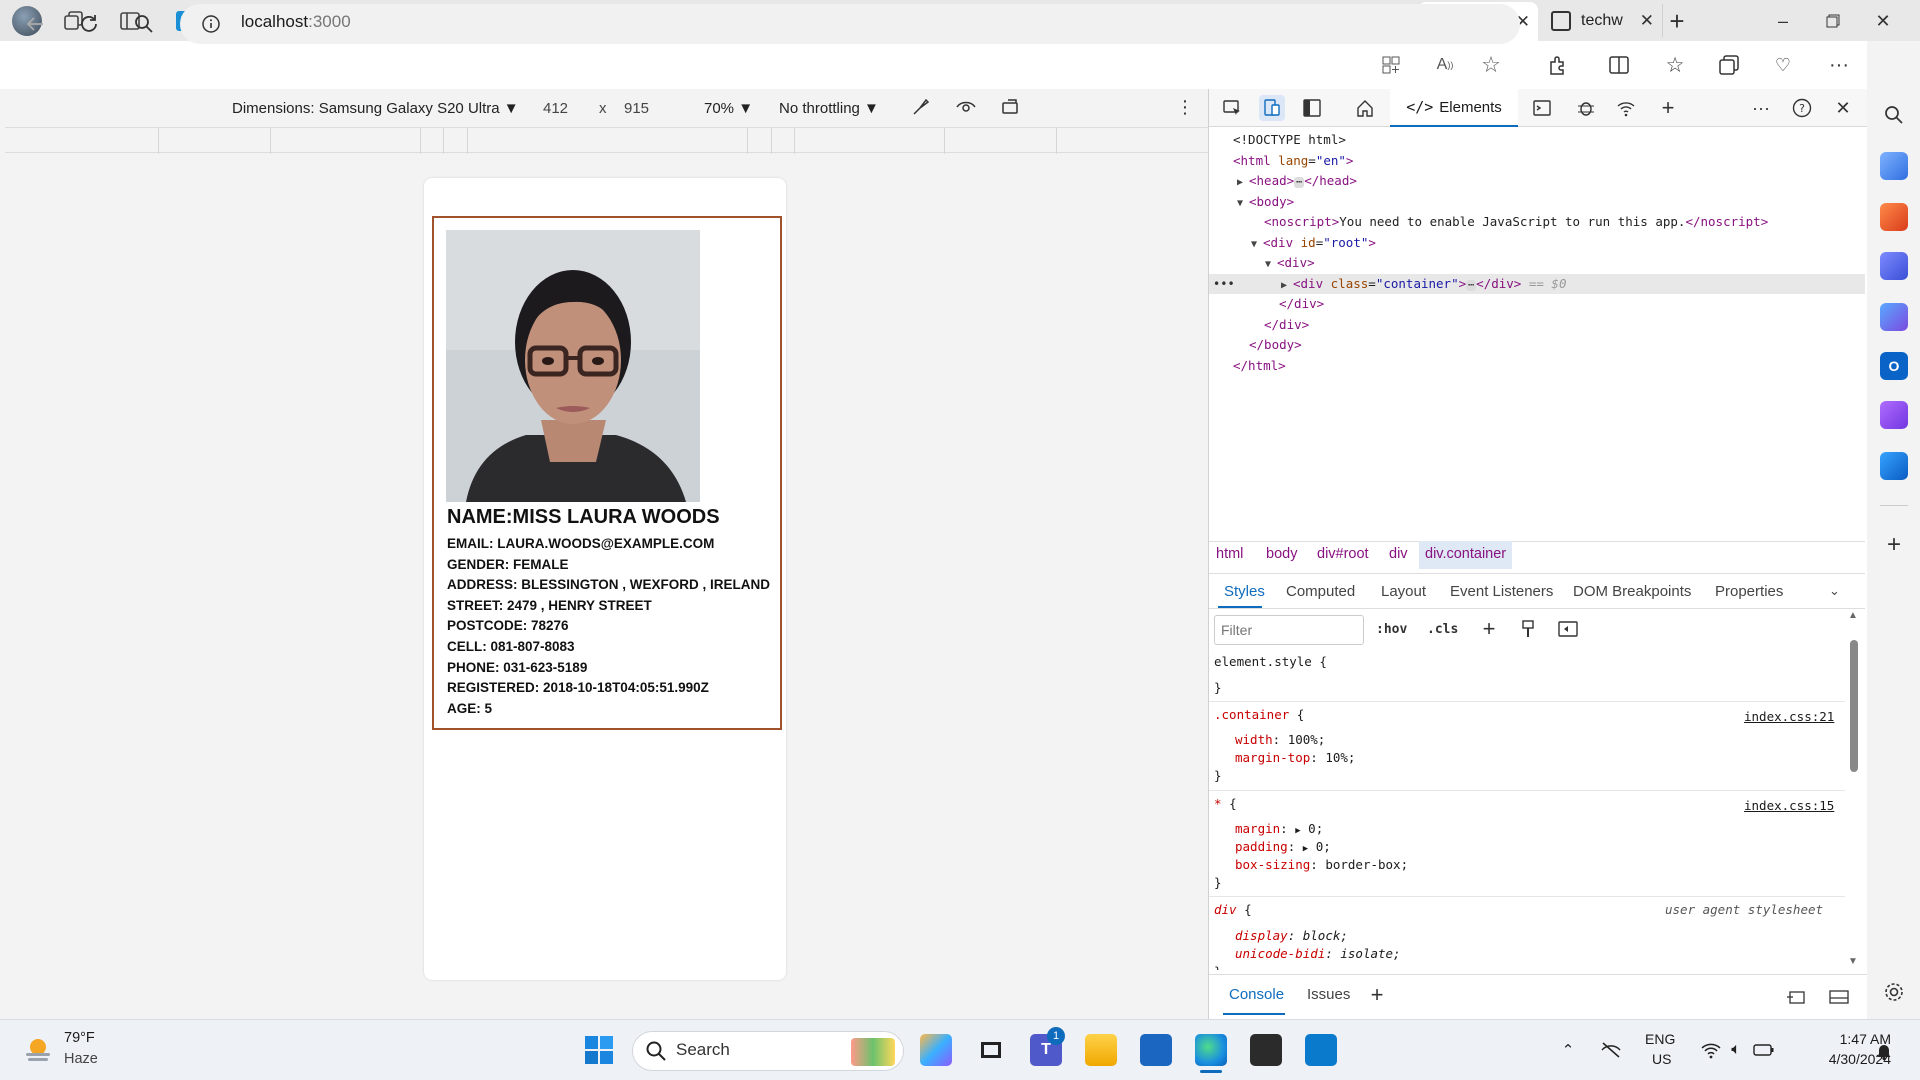 The image size is (1920, 1080). What do you see at coordinates (1789, 716) in the screenshot?
I see `container-rule-source-link: index.css:21` at bounding box center [1789, 716].